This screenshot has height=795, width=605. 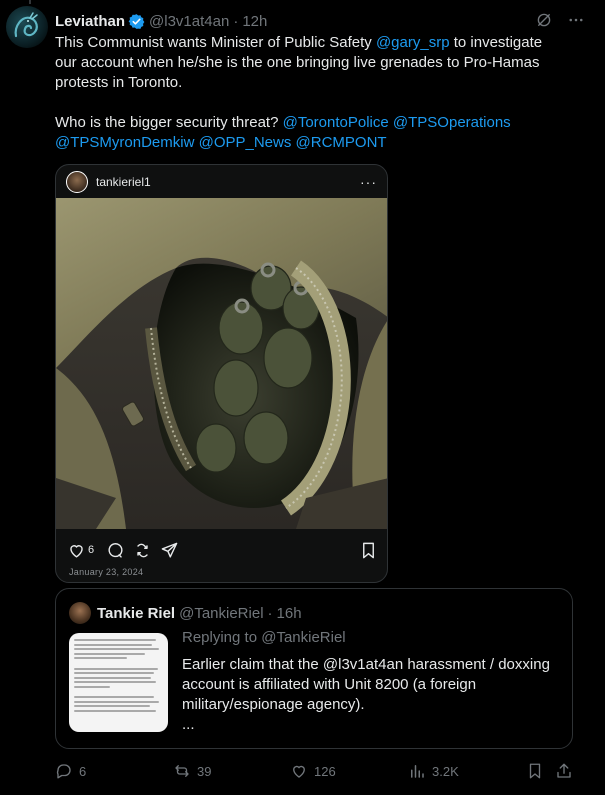 What do you see at coordinates (576, 20) in the screenshot?
I see `more-icon` at bounding box center [576, 20].